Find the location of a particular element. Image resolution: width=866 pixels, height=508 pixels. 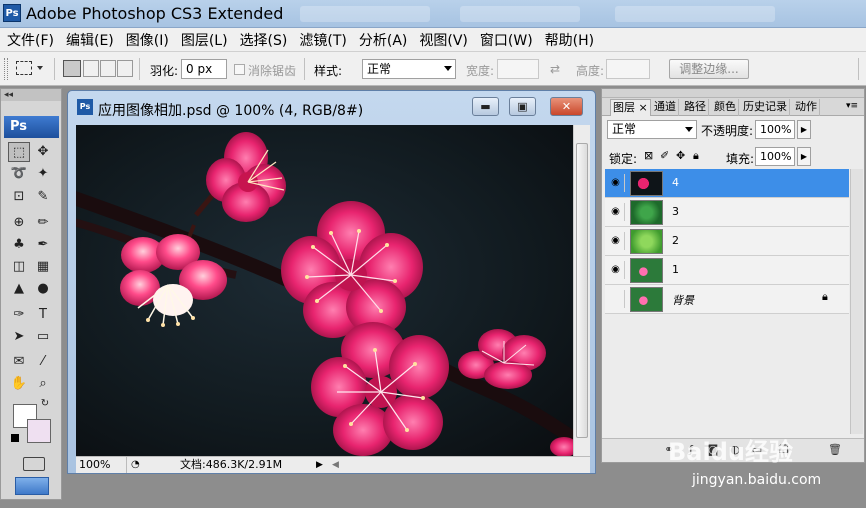

rect-marquee-tool-icon: ⬚ is located at coordinates (19, 152).